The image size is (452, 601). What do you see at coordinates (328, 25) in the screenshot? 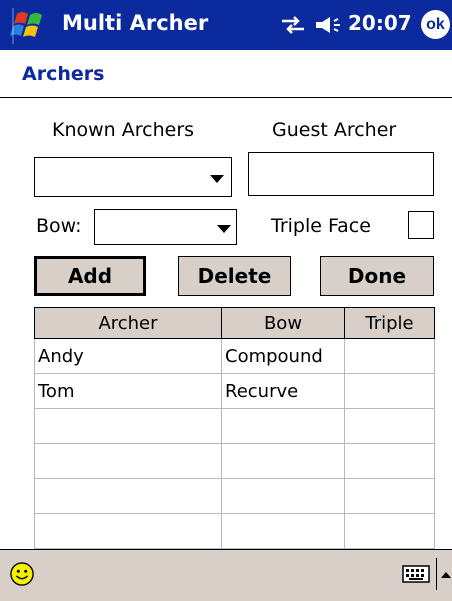
I see `volume-icon` at bounding box center [328, 25].